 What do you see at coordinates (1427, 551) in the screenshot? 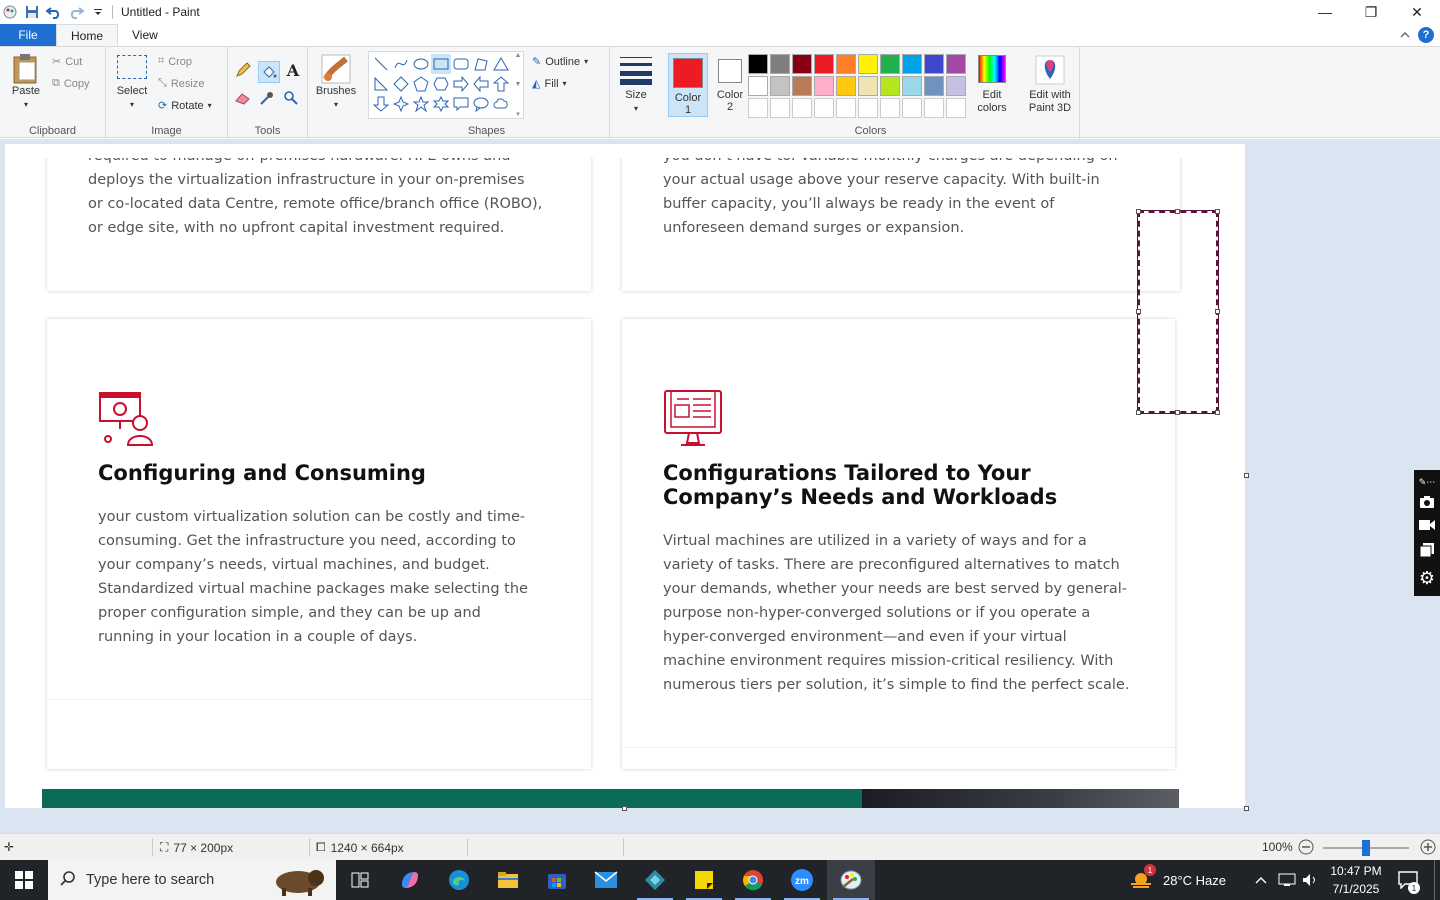
I see `gallery-icon` at bounding box center [1427, 551].